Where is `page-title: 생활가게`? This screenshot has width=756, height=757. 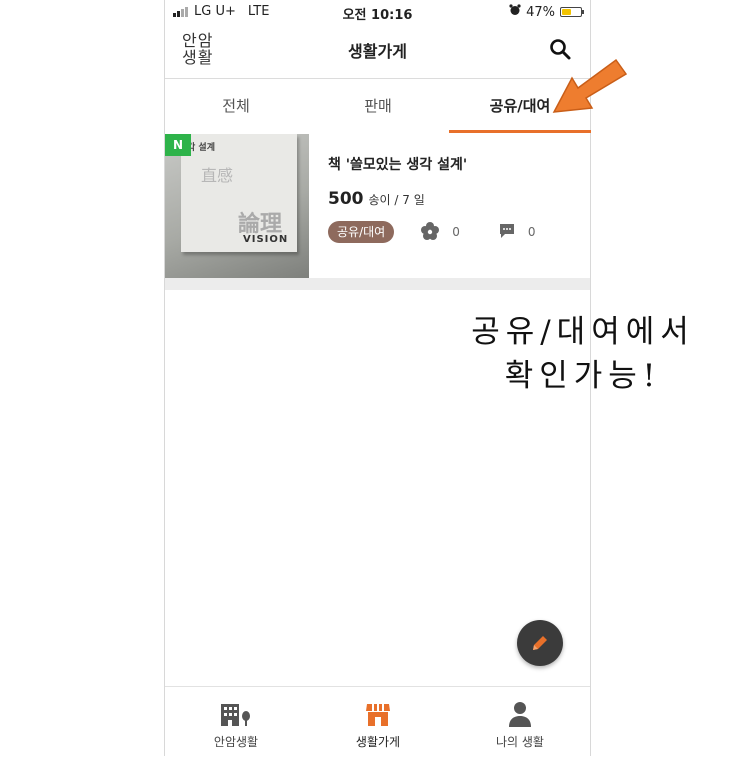
page-title: 생활가게 is located at coordinates (377, 51).